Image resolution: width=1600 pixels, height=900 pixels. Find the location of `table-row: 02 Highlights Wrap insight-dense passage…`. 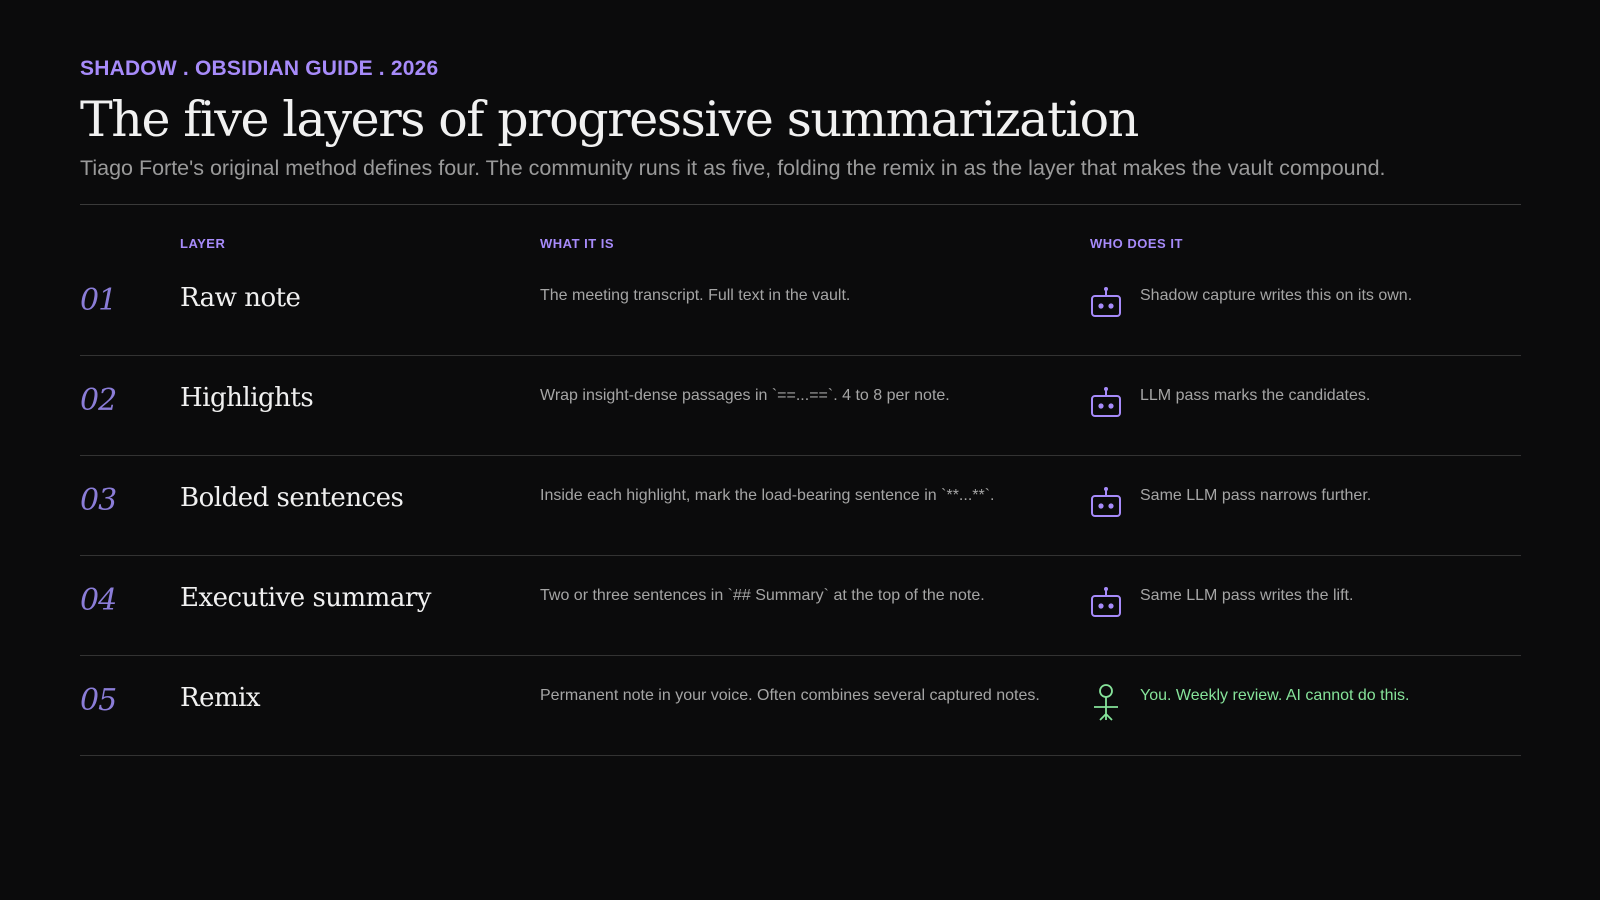

table-row: 02 Highlights Wrap insight-dense passage… is located at coordinates (800, 405).